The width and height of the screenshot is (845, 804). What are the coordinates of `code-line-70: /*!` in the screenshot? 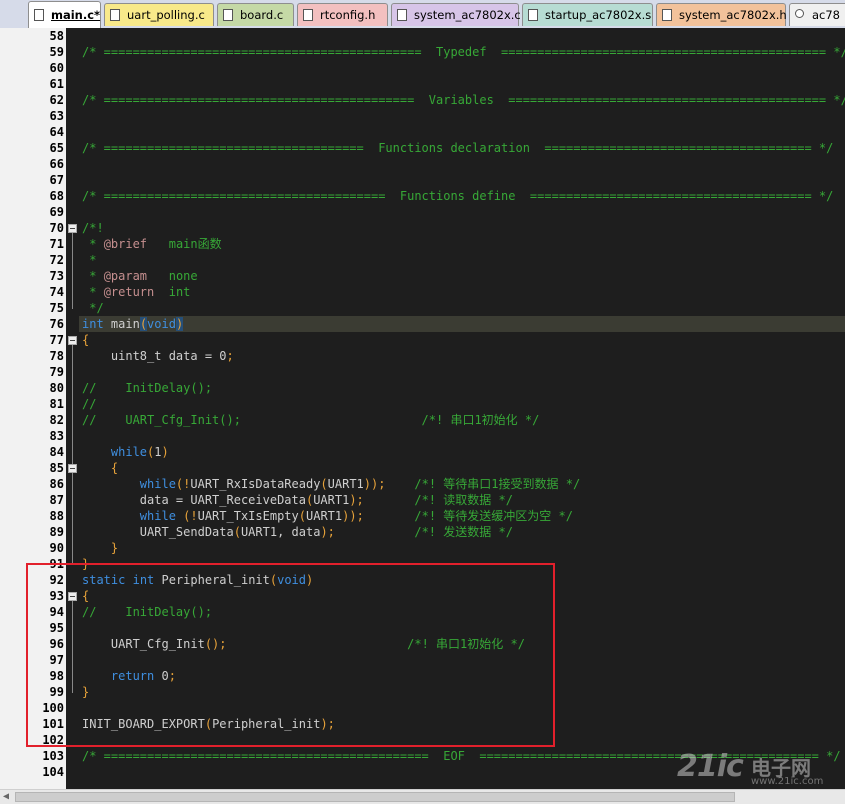 It's located at (93, 228).